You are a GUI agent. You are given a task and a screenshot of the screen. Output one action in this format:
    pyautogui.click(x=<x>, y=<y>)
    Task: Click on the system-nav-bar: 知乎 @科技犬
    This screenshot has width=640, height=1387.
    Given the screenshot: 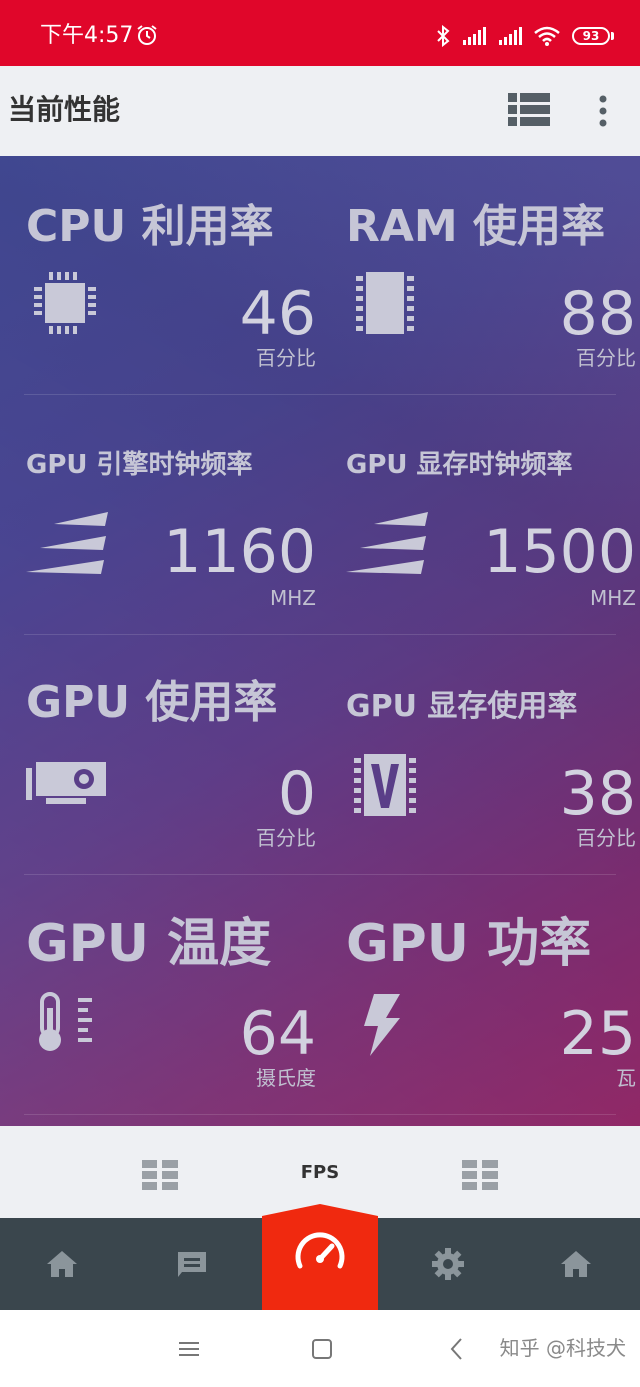 What is the action you would take?
    pyautogui.click(x=320, y=1348)
    